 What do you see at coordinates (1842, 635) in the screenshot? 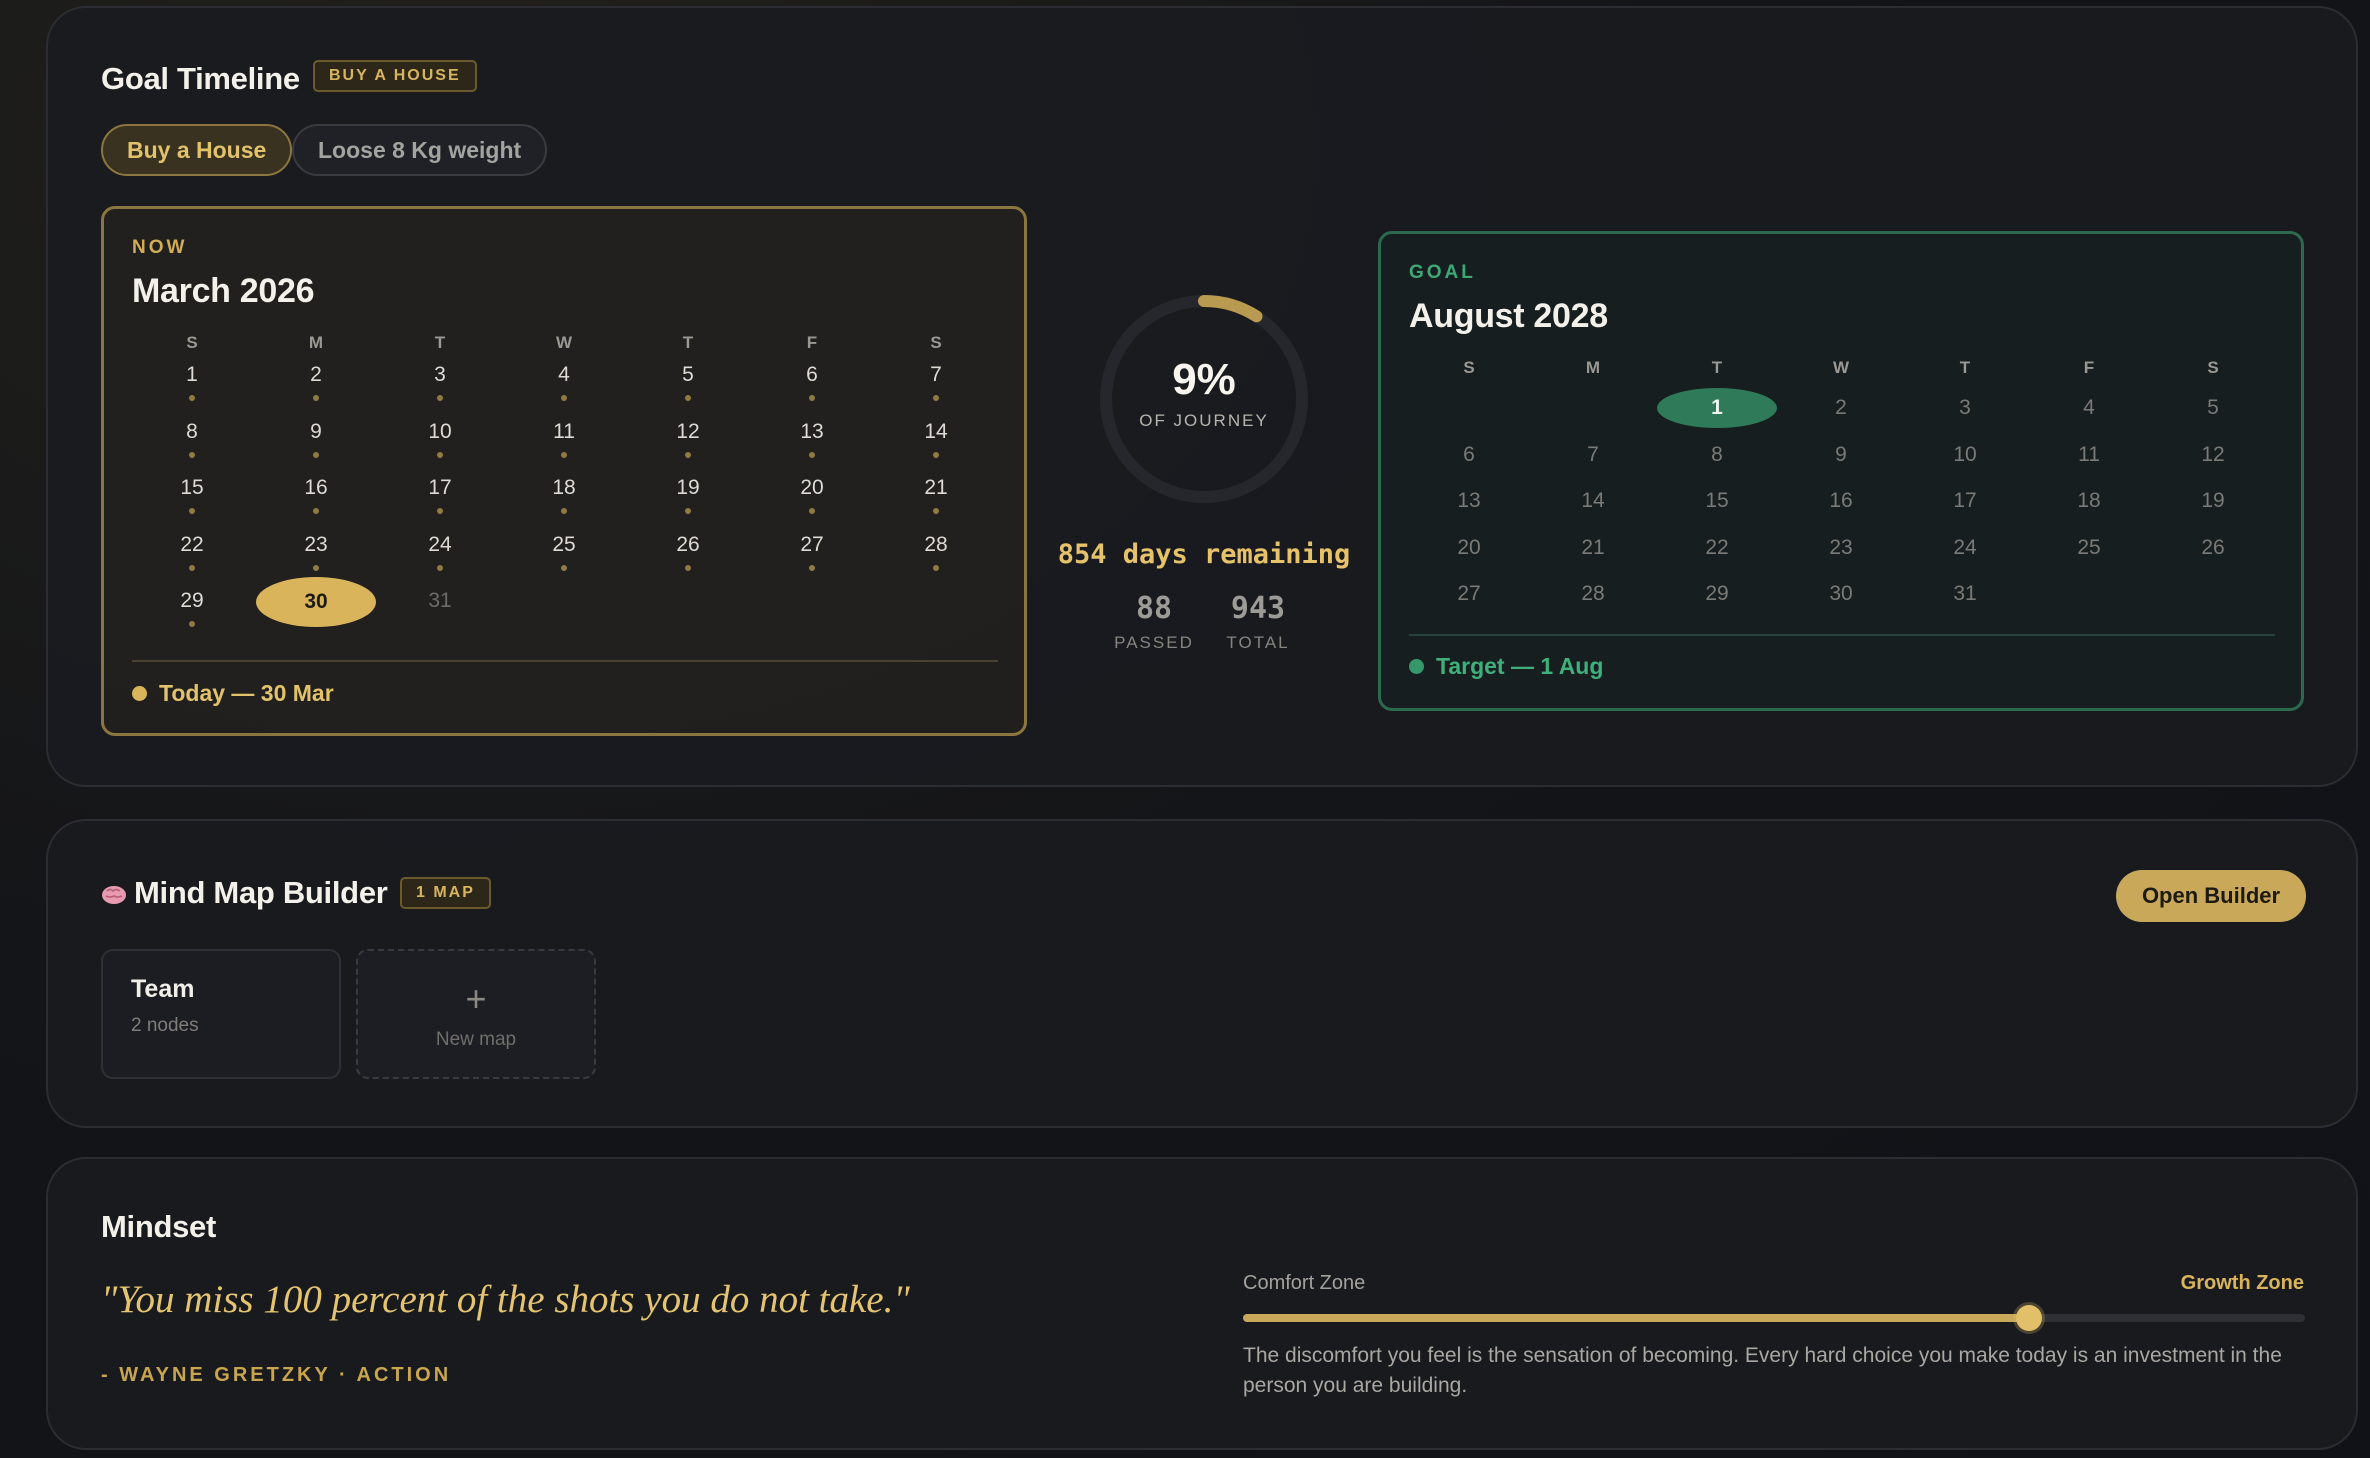
I see `goal-divider` at bounding box center [1842, 635].